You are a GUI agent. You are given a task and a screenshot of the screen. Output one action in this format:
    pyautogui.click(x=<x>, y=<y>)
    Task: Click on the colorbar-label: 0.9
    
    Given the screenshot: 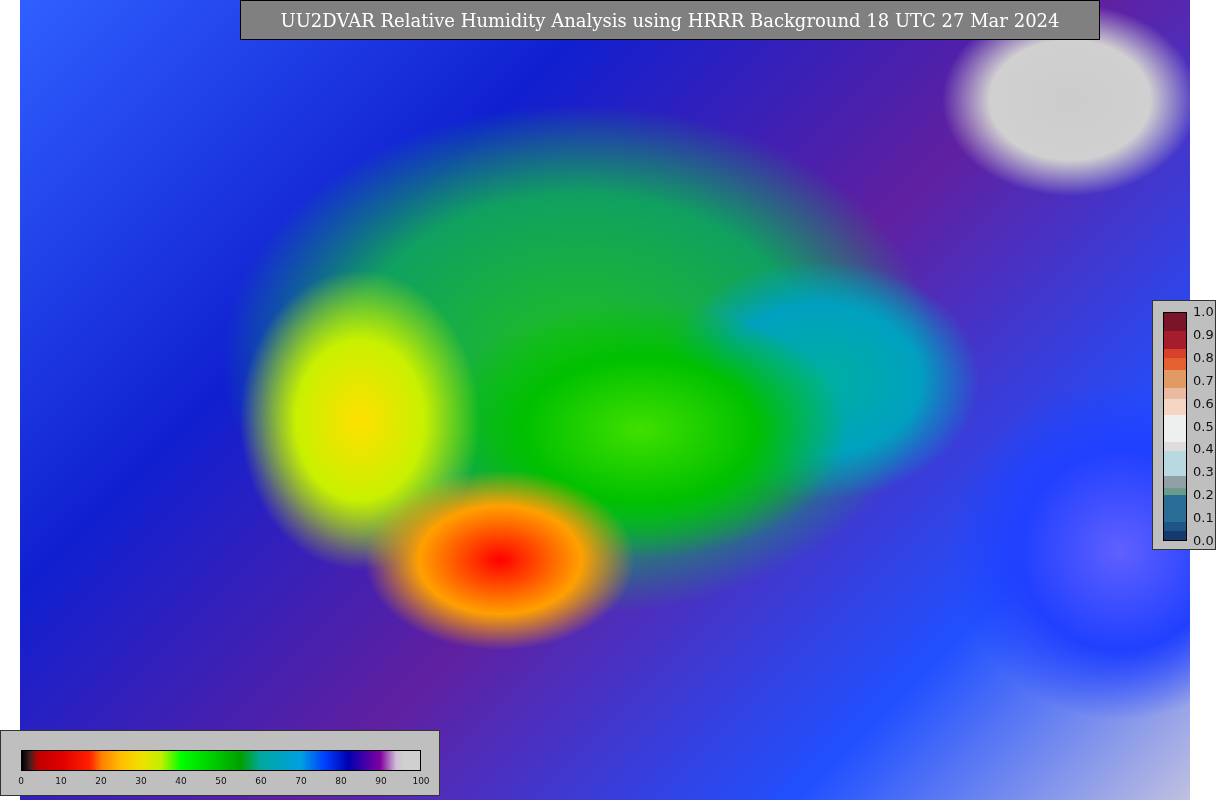 What is the action you would take?
    pyautogui.click(x=1203, y=334)
    